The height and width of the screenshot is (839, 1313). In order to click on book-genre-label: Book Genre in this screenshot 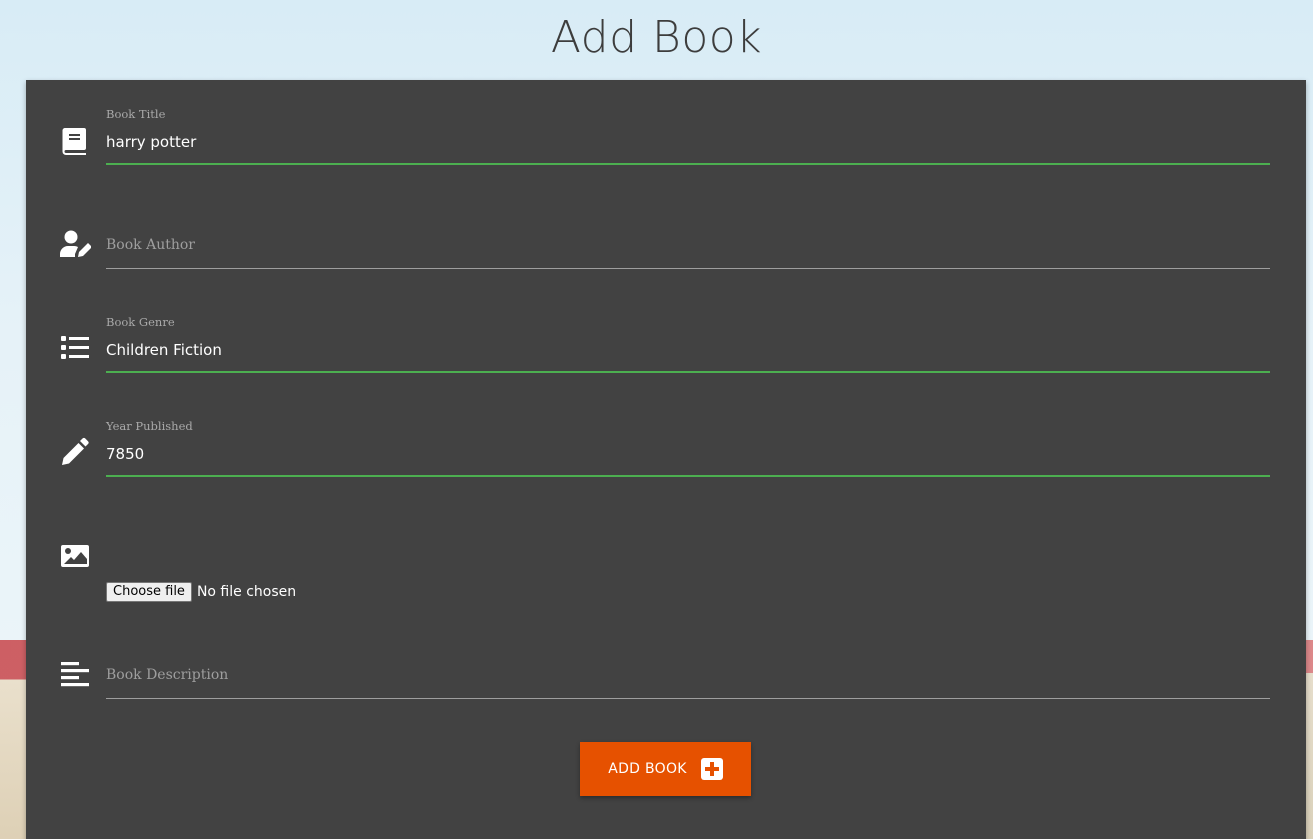, I will do `click(140, 322)`.